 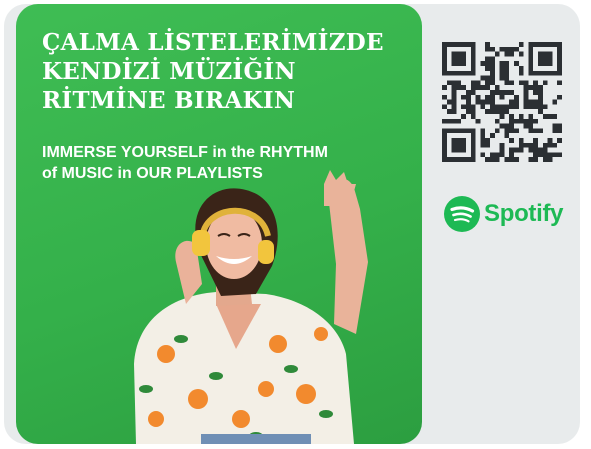 What do you see at coordinates (213, 42) in the screenshot?
I see `headline-turkish-line-1: ÇALMA LİSTELERİMİZDE` at bounding box center [213, 42].